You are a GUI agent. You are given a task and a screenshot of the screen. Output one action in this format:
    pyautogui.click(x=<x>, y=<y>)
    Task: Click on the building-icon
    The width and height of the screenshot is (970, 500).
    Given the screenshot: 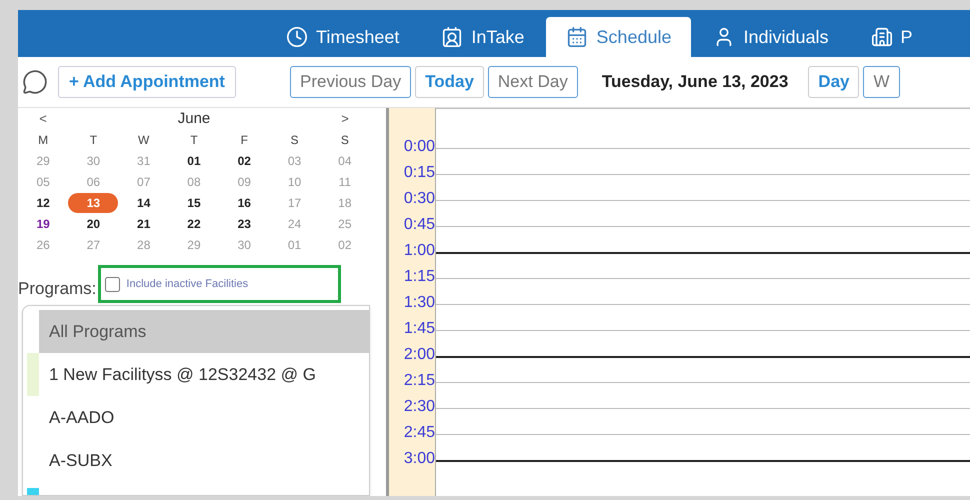 What is the action you would take?
    pyautogui.click(x=881, y=37)
    